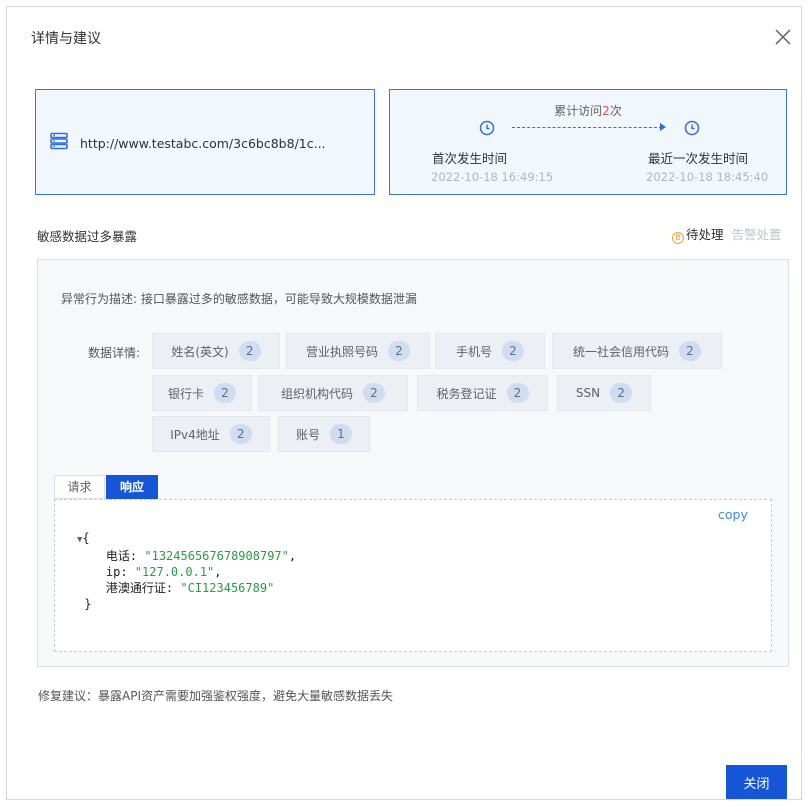  What do you see at coordinates (66, 39) in the screenshot?
I see `dialog-title: 详情与建议` at bounding box center [66, 39].